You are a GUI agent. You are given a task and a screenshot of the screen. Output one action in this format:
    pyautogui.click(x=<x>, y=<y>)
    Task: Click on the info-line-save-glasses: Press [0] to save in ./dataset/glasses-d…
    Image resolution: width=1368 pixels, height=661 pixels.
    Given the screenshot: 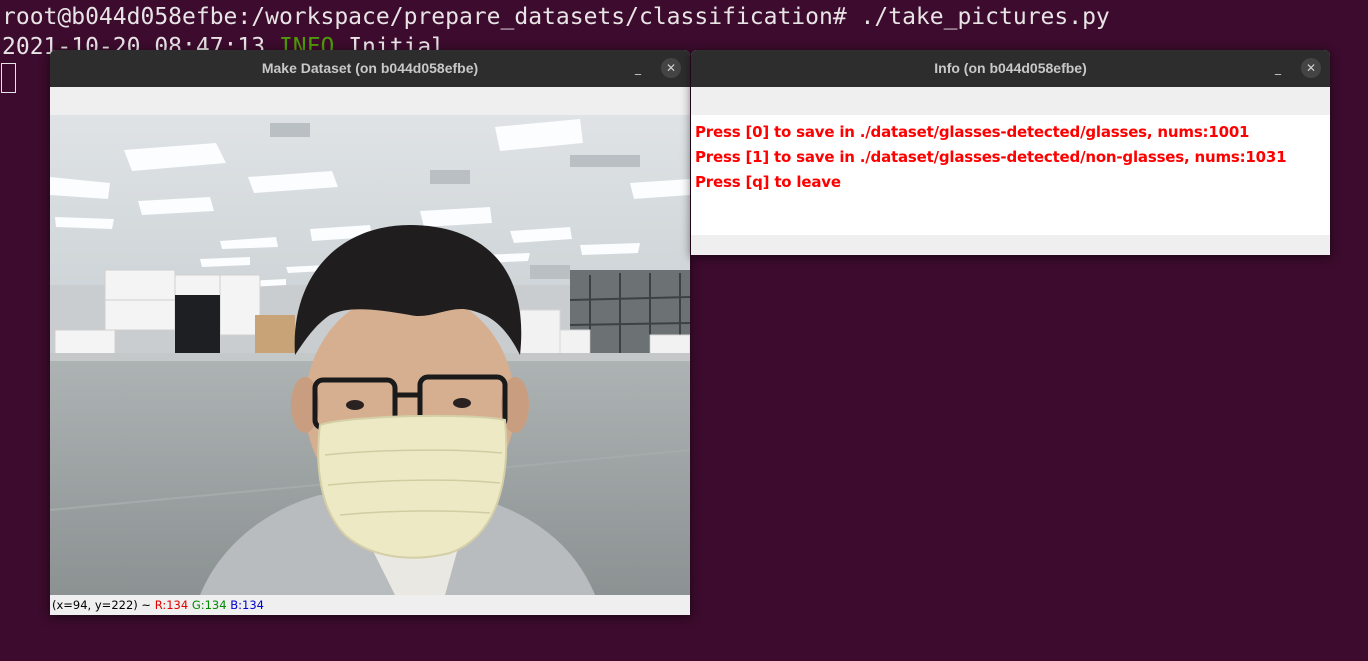 What is the action you would take?
    pyautogui.click(x=972, y=132)
    